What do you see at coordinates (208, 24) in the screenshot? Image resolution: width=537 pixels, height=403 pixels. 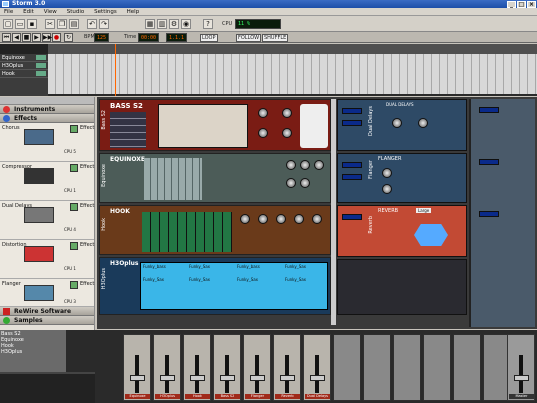 I see `help-icon: ?` at bounding box center [208, 24].